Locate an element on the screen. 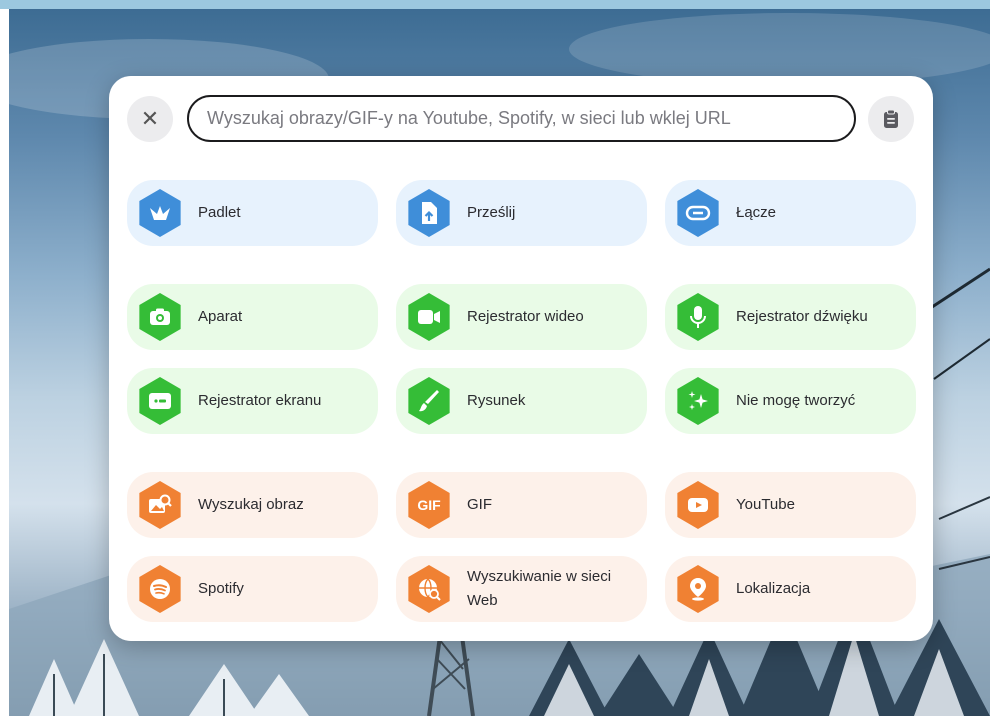 The height and width of the screenshot is (716, 990). tile-label: Wyszukaj obraz is located at coordinates (251, 504).